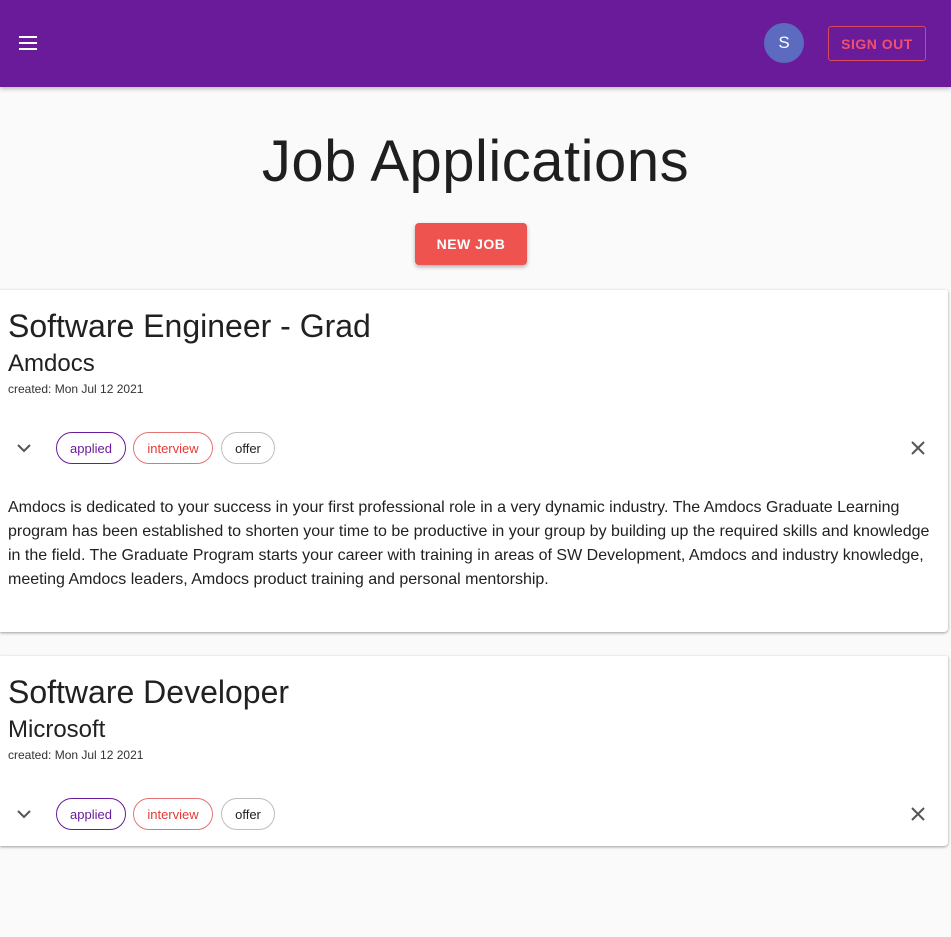 The image size is (951, 937). Describe the element at coordinates (475, 43) in the screenshot. I see `app-bar: S SIGN OUT` at that location.